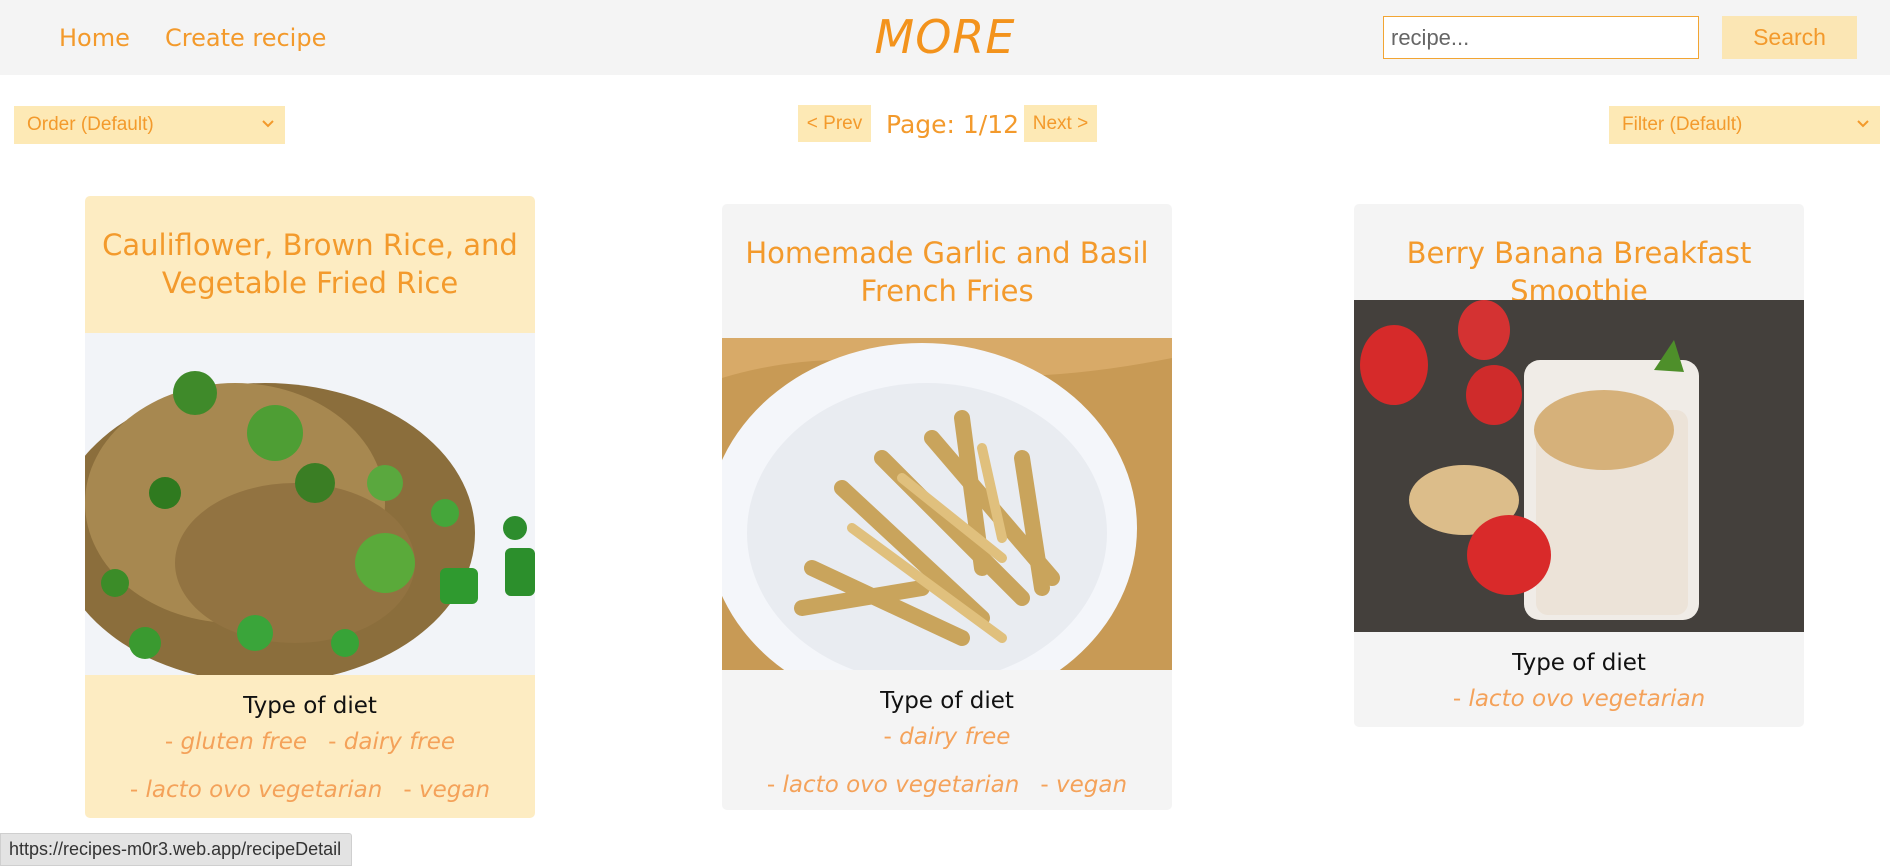 The image size is (1890, 866). What do you see at coordinates (310, 504) in the screenshot?
I see `fried-rice-photo` at bounding box center [310, 504].